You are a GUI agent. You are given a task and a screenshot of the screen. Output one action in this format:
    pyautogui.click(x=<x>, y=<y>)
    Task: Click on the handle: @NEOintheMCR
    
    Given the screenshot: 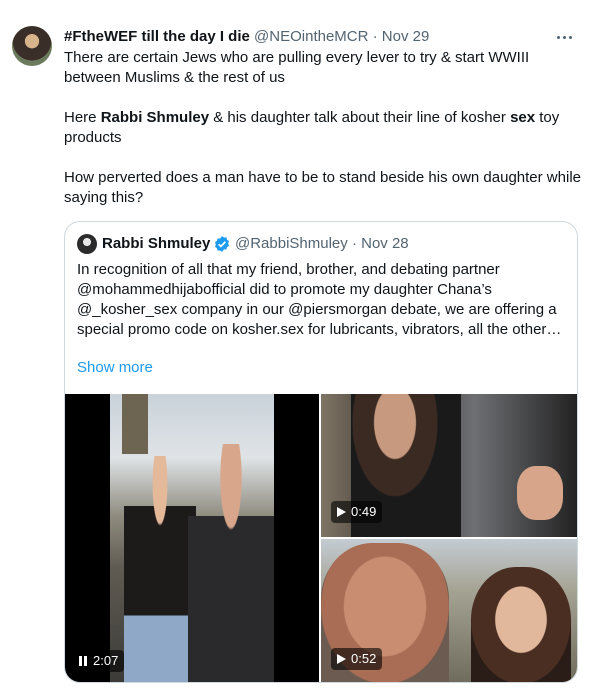 What is the action you would take?
    pyautogui.click(x=311, y=36)
    